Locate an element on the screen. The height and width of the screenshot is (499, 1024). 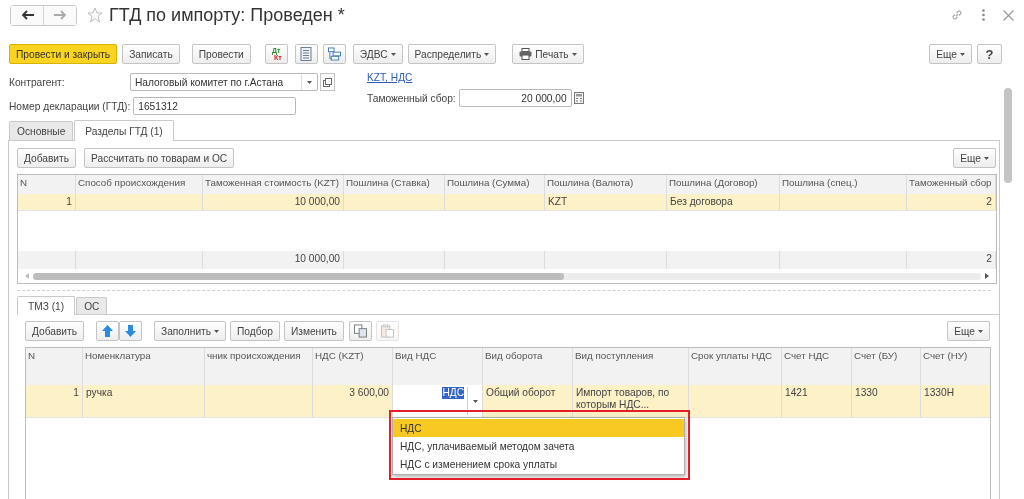
table-cell: KZT is located at coordinates (606, 202).